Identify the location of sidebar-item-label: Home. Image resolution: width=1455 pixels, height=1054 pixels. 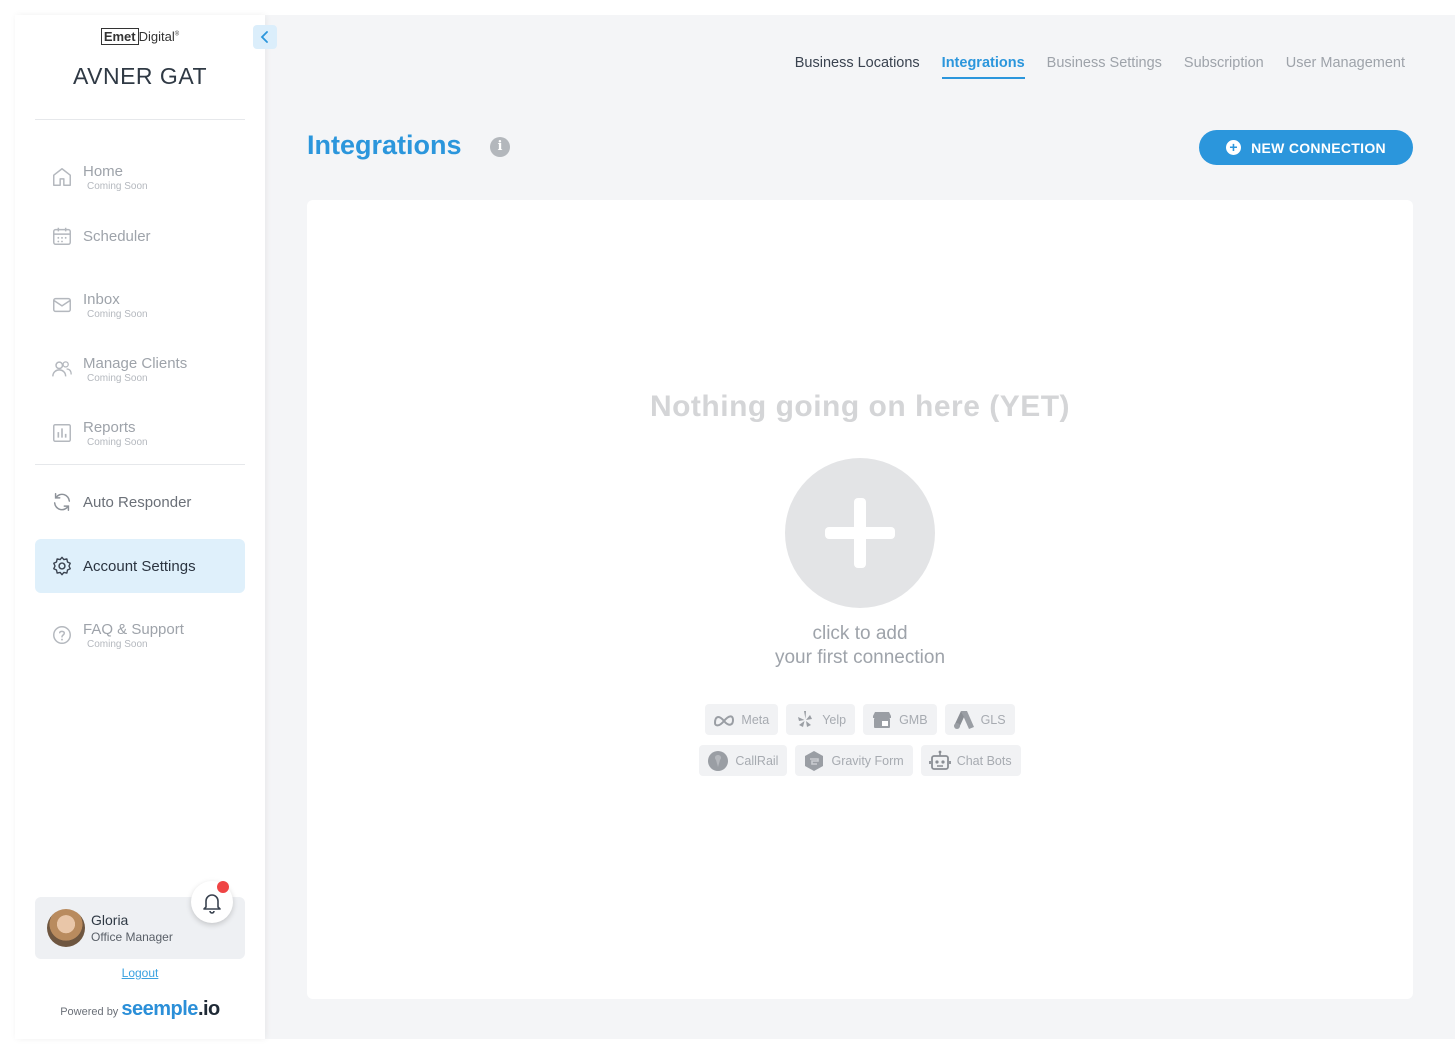
(103, 171).